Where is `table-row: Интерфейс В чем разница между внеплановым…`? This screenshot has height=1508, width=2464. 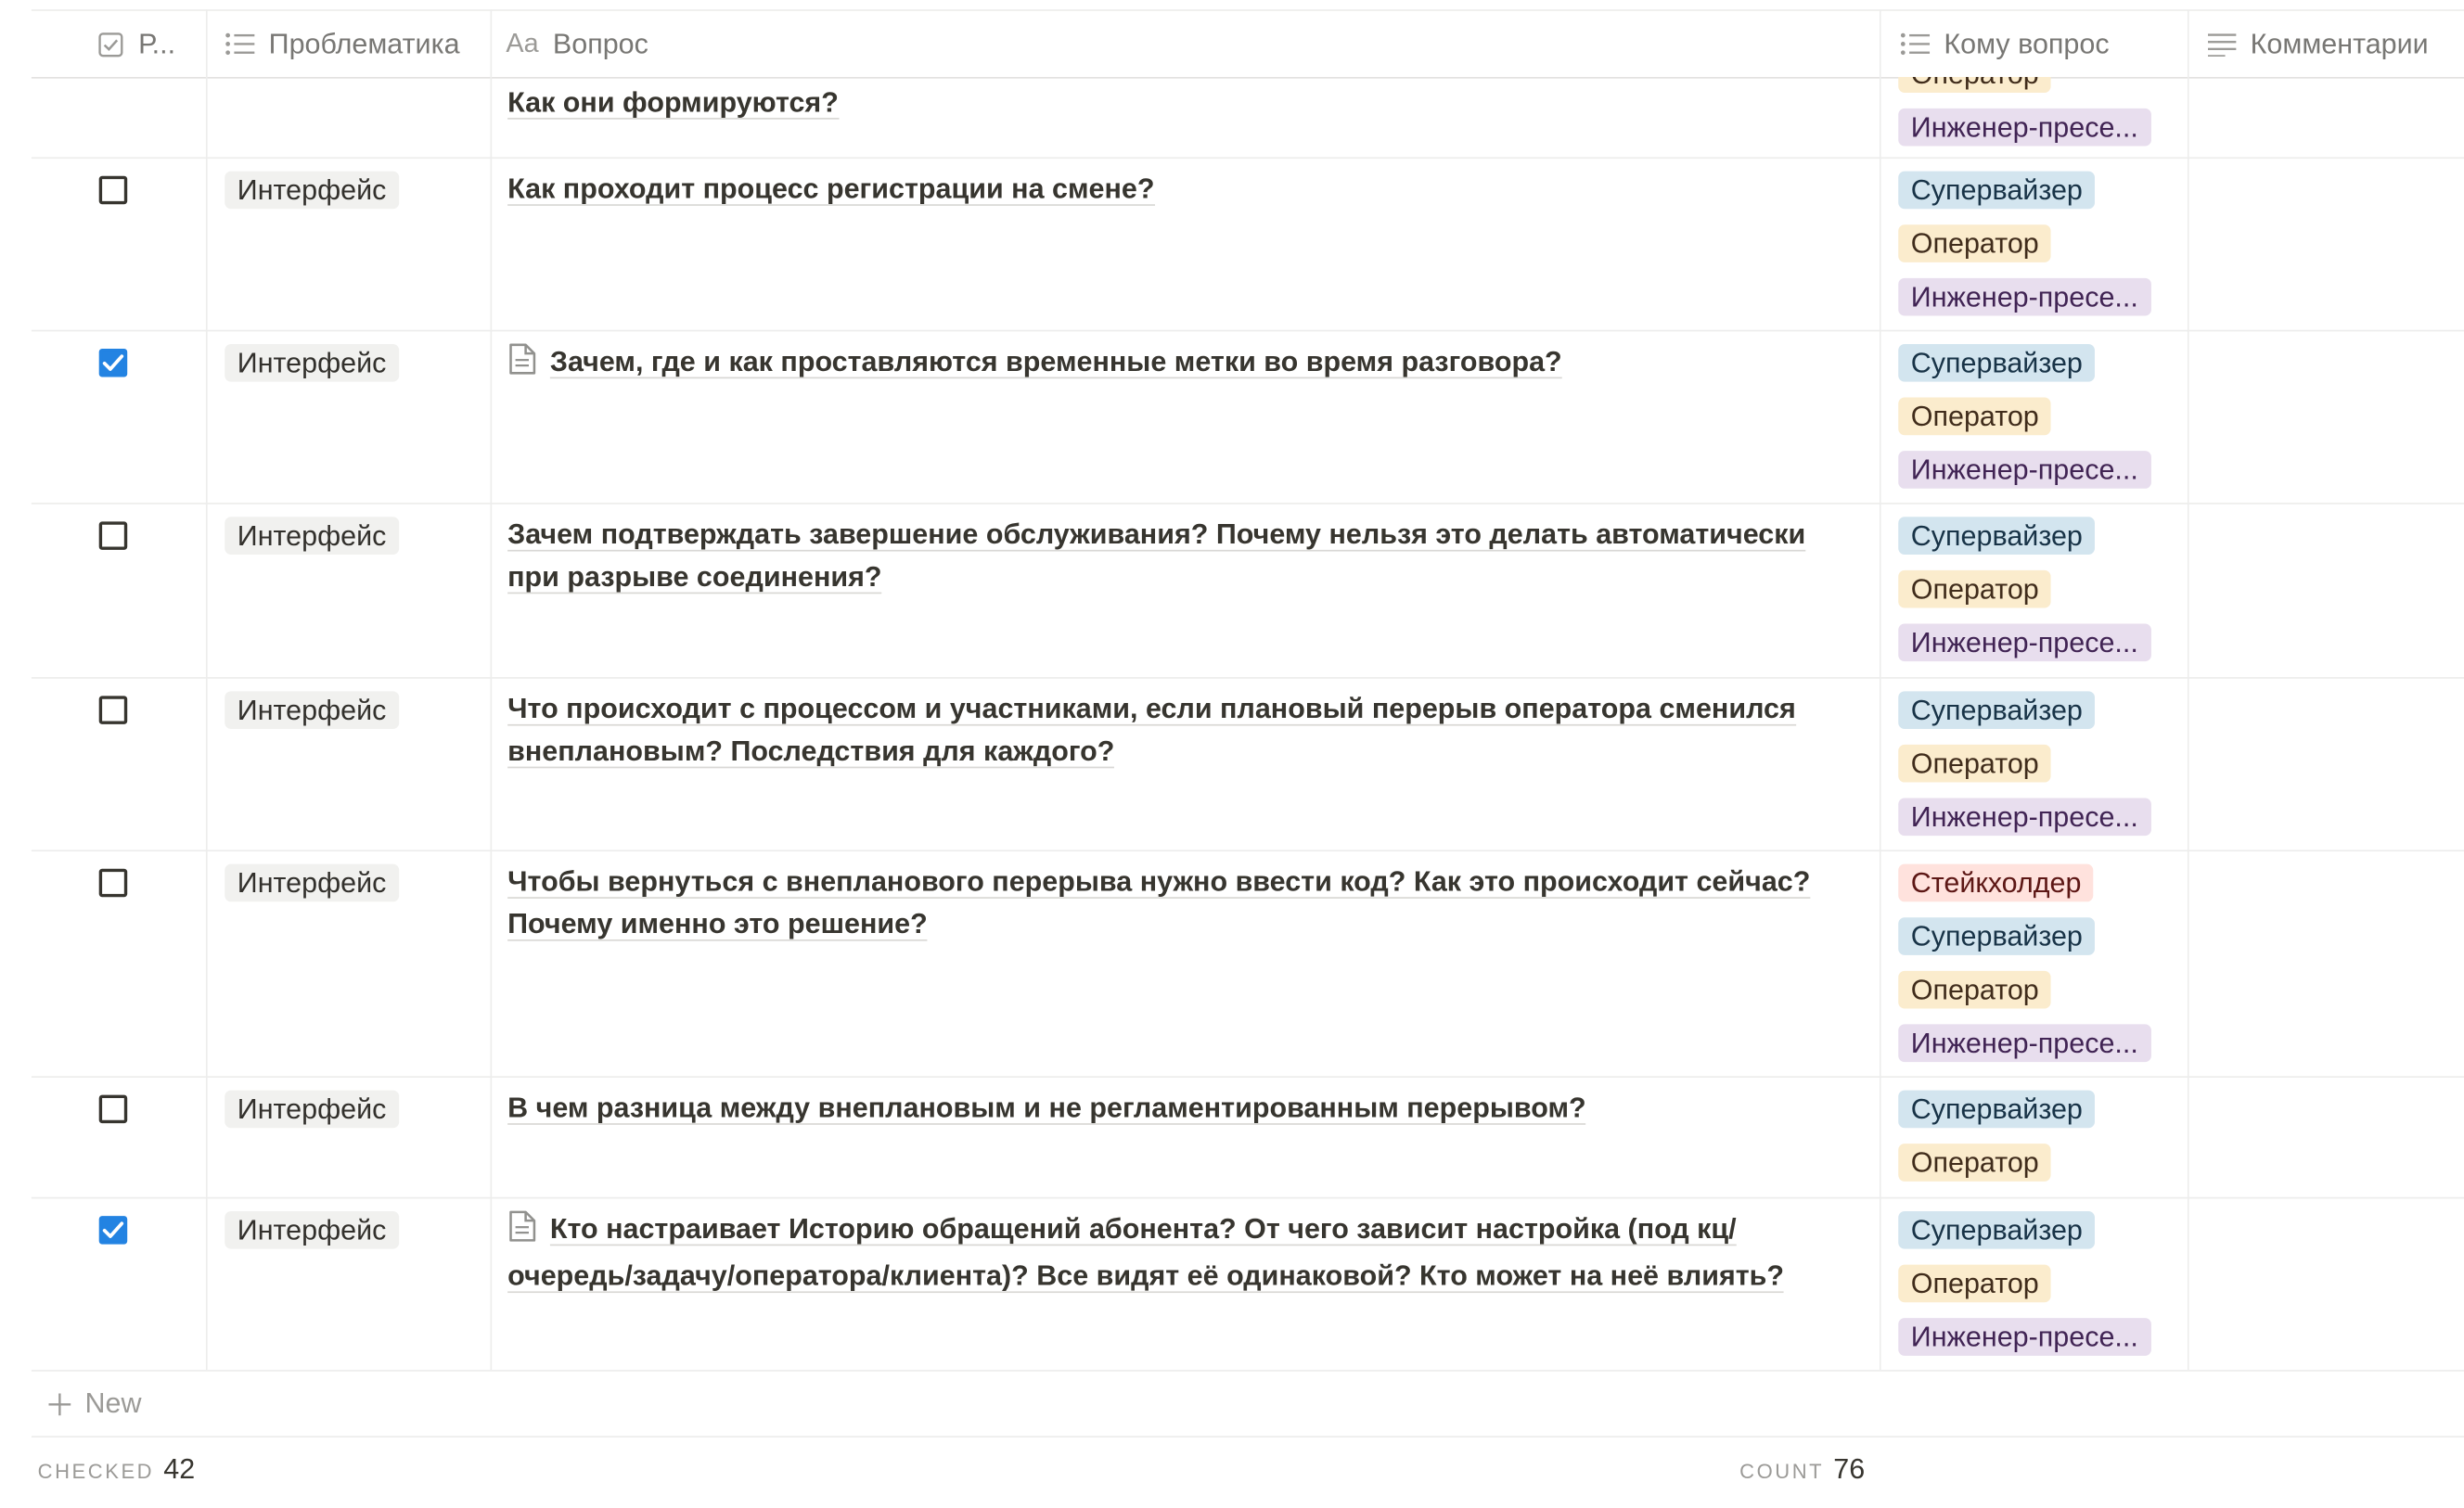
table-row: Интерфейс В чем разница между внеплановым… is located at coordinates (1247, 1137).